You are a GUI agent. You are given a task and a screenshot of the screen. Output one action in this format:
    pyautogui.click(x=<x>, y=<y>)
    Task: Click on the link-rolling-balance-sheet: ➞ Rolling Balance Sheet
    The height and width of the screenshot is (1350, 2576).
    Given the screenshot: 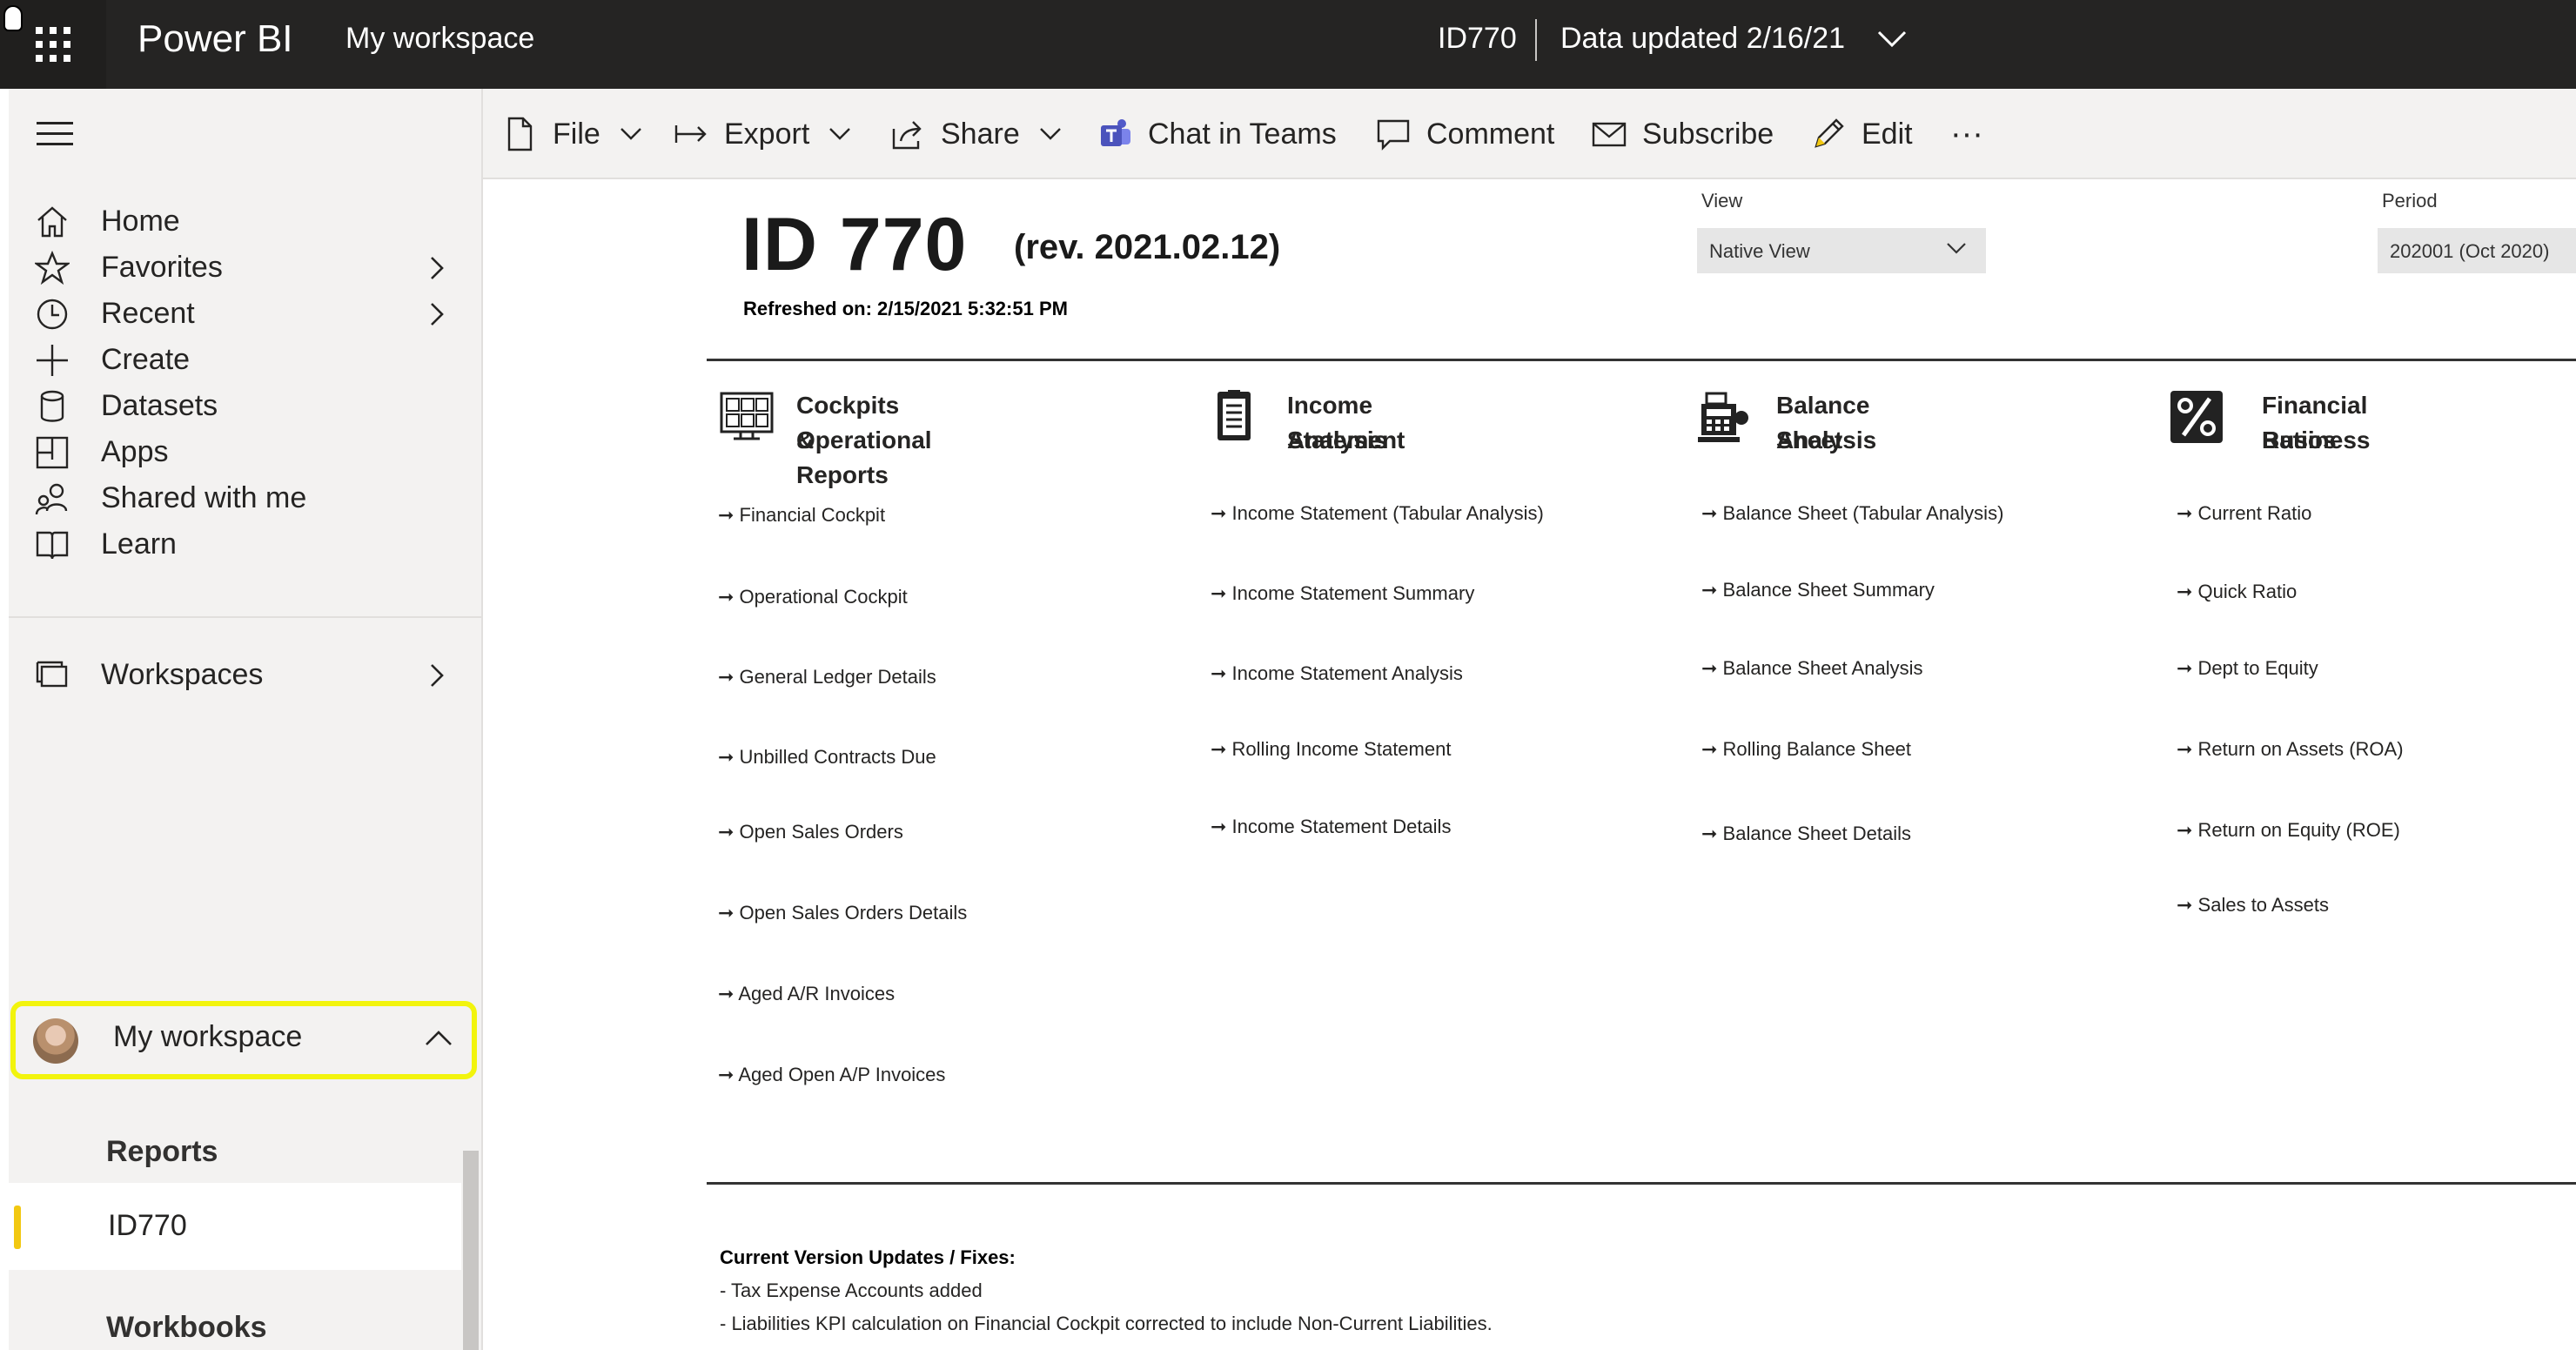 What is the action you would take?
    pyautogui.click(x=1806, y=749)
    